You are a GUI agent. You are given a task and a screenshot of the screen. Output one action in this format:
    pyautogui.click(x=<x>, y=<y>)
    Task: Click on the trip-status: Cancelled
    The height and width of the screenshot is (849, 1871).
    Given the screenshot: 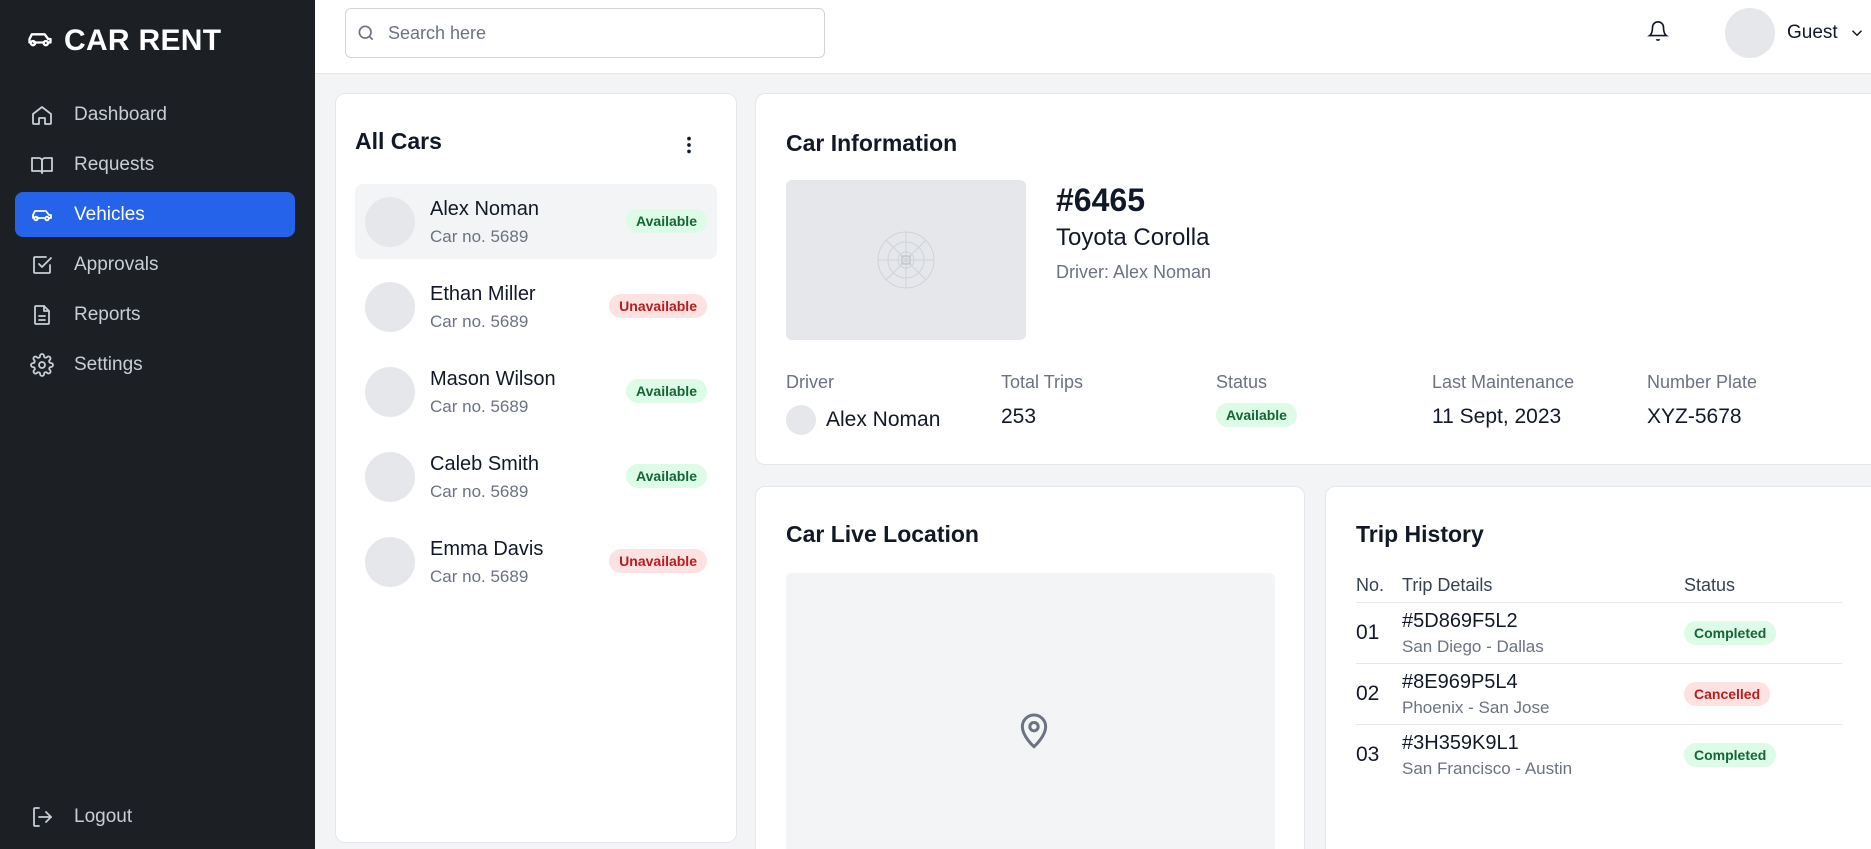 What is the action you would take?
    pyautogui.click(x=1763, y=694)
    